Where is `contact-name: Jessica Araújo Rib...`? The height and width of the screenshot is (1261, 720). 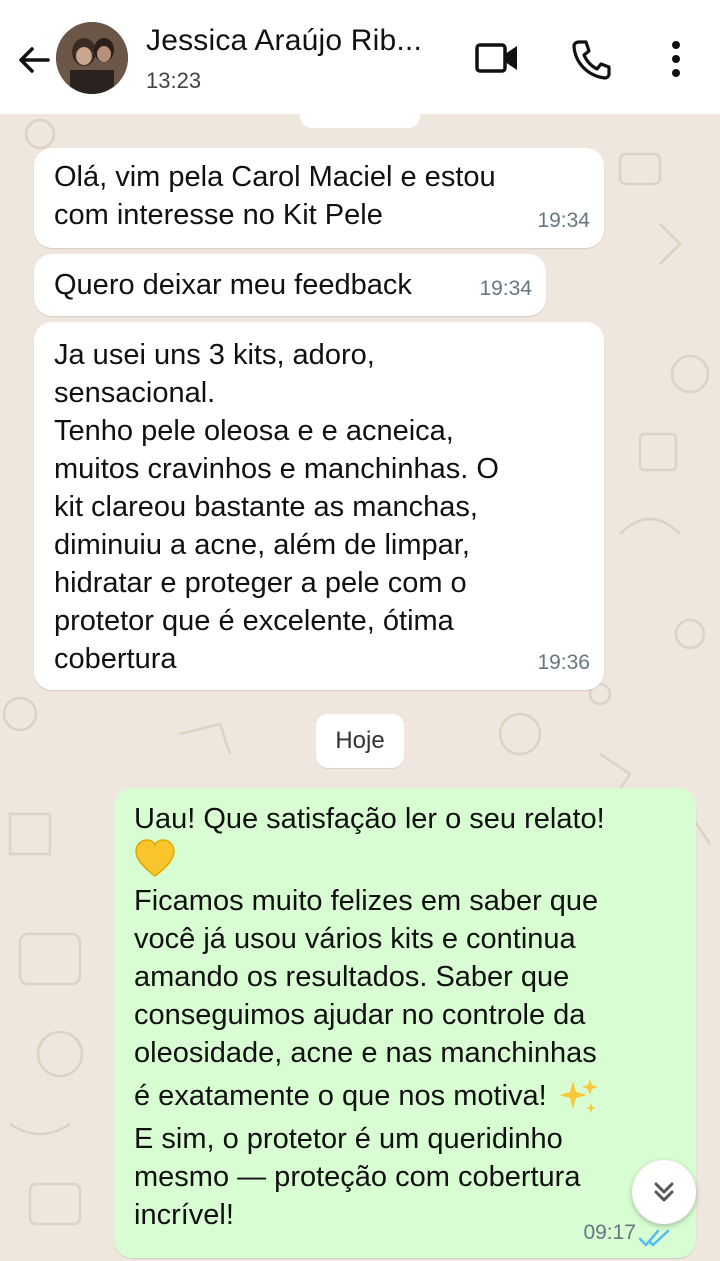
contact-name: Jessica Araújo Rib... is located at coordinates (284, 41).